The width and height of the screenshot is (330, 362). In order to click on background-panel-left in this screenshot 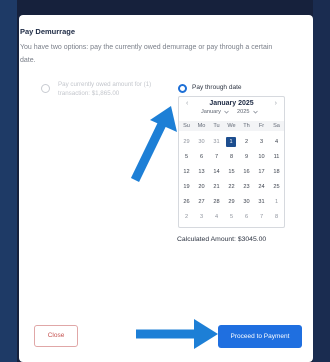, I will do `click(8, 181)`.